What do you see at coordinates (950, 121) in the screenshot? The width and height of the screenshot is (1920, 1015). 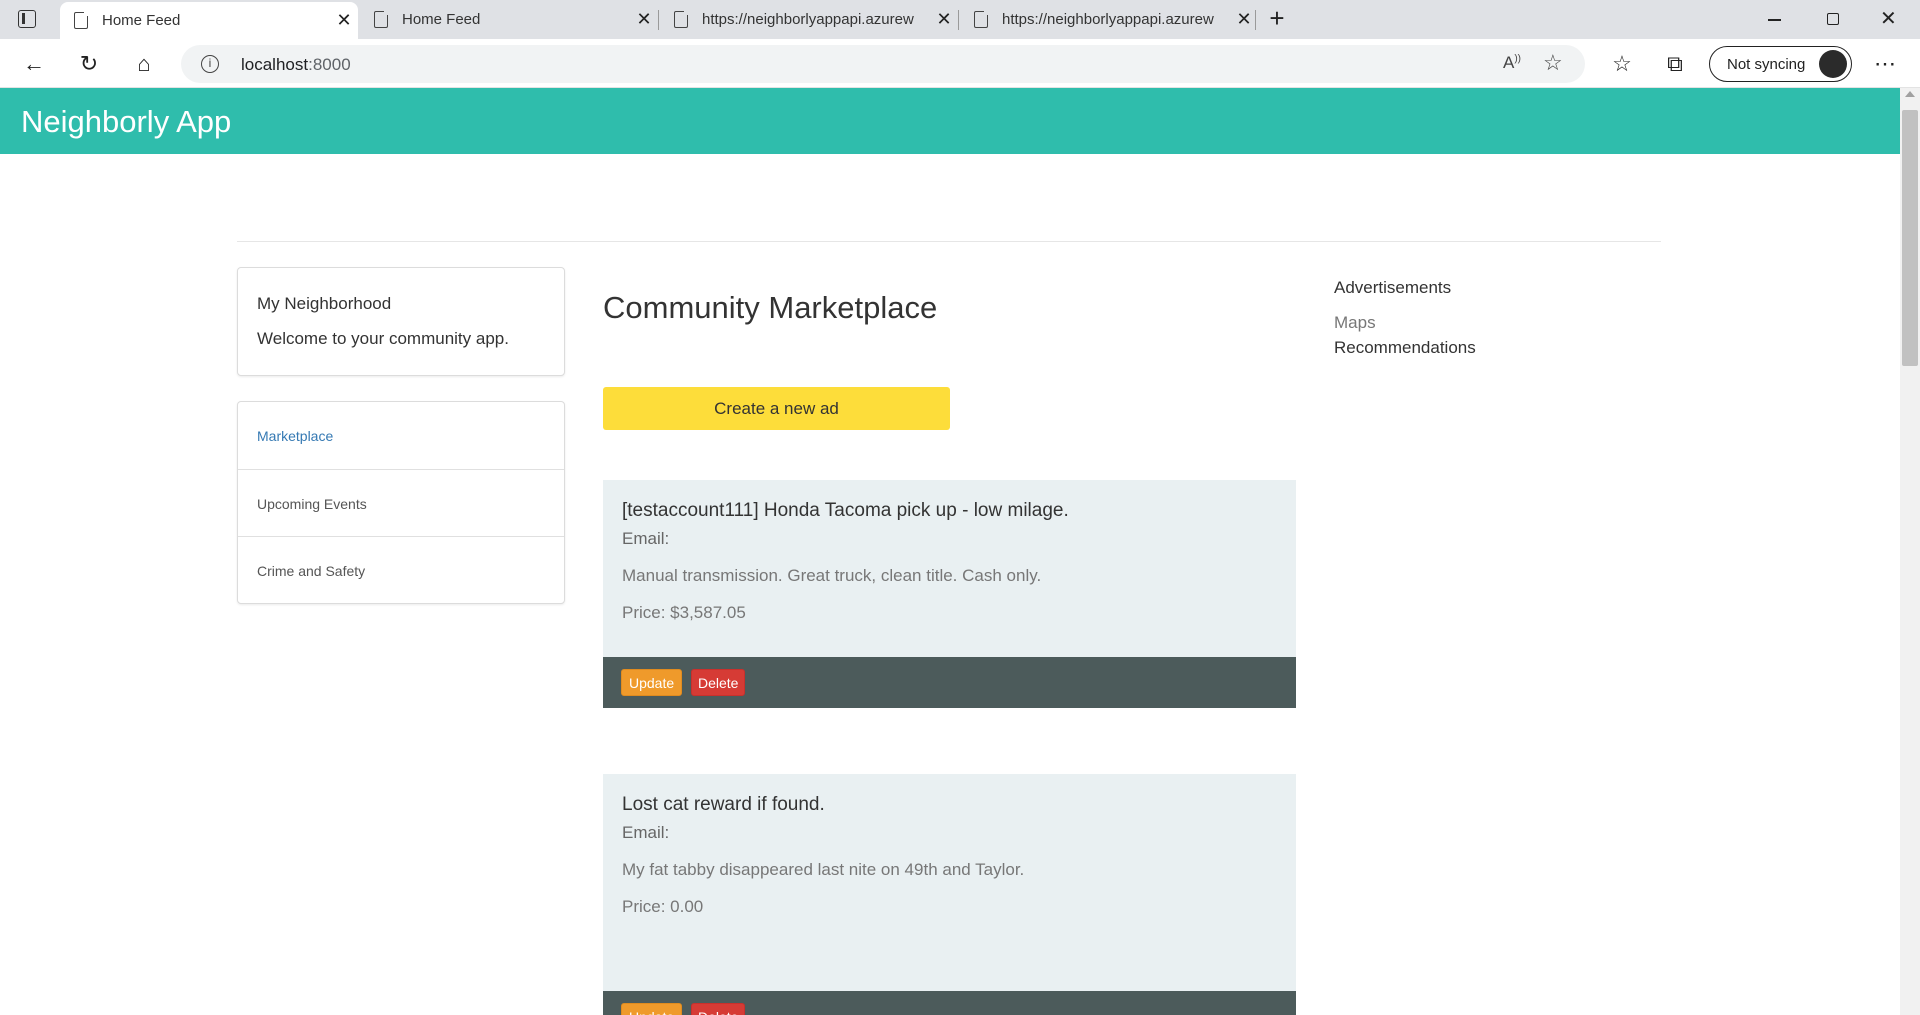 I see `app-header: Neighborly App` at bounding box center [950, 121].